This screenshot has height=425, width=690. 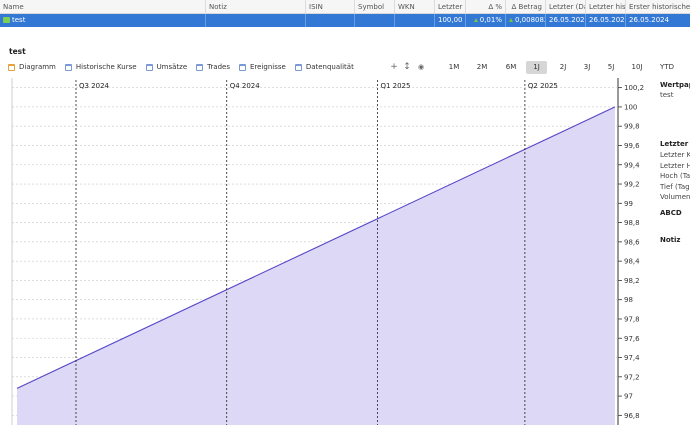 What do you see at coordinates (606, 20) in the screenshot?
I see `cell-letzter-historisch: 26.05.2025` at bounding box center [606, 20].